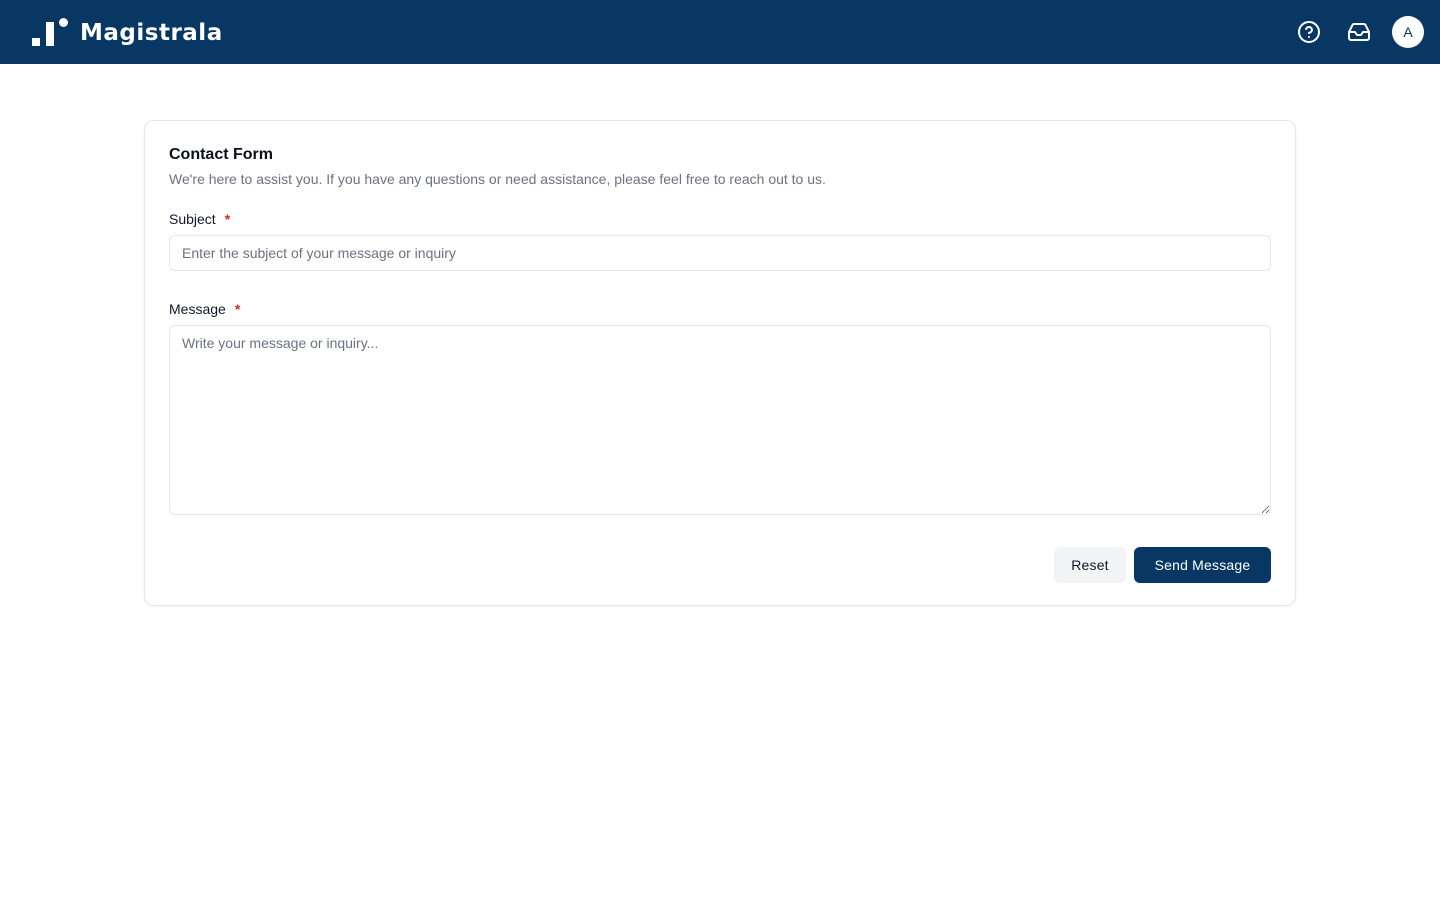  I want to click on form-title: Contact Form, so click(221, 154).